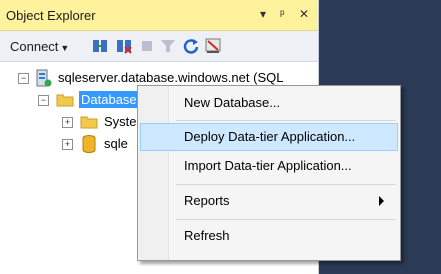 The image size is (441, 274). What do you see at coordinates (120, 121) in the screenshot?
I see `system-databases-label: Syste` at bounding box center [120, 121].